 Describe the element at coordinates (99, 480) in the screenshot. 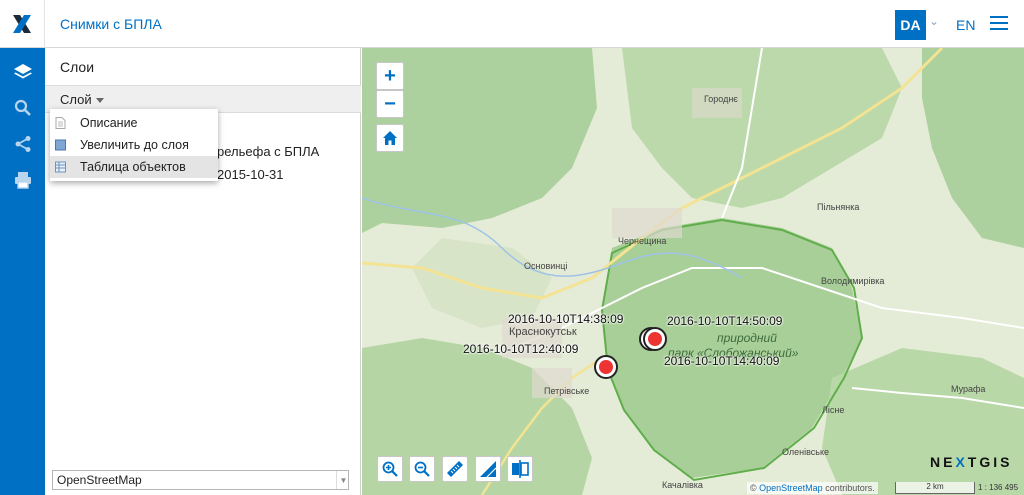

I see `basemap-value: OpenStreetMap` at that location.